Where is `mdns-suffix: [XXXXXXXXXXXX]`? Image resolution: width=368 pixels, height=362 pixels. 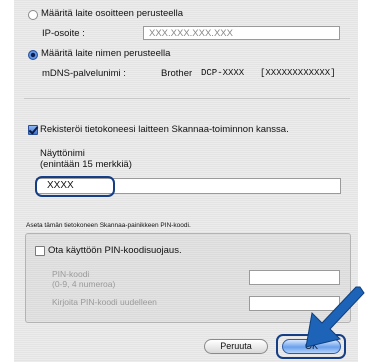 mdns-suffix: [XXXXXXXXXXXX] is located at coordinates (298, 73).